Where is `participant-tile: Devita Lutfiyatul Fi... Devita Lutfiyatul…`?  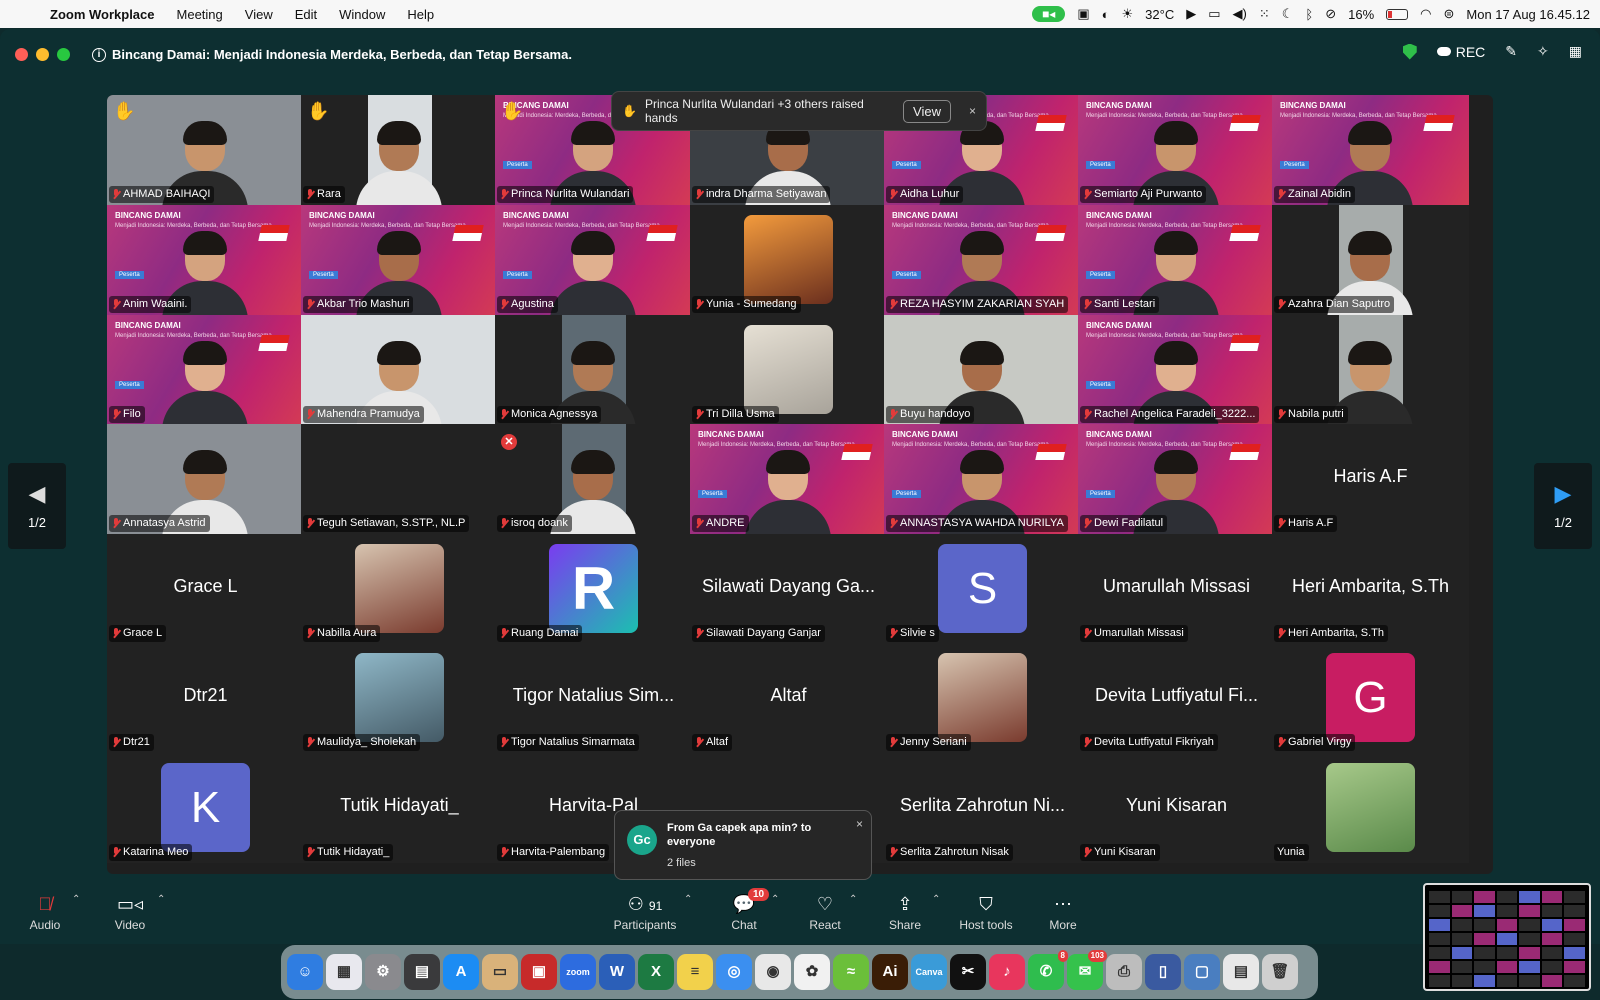 participant-tile: Devita Lutfiyatul Fi... Devita Lutfiyatul… is located at coordinates (1176, 698).